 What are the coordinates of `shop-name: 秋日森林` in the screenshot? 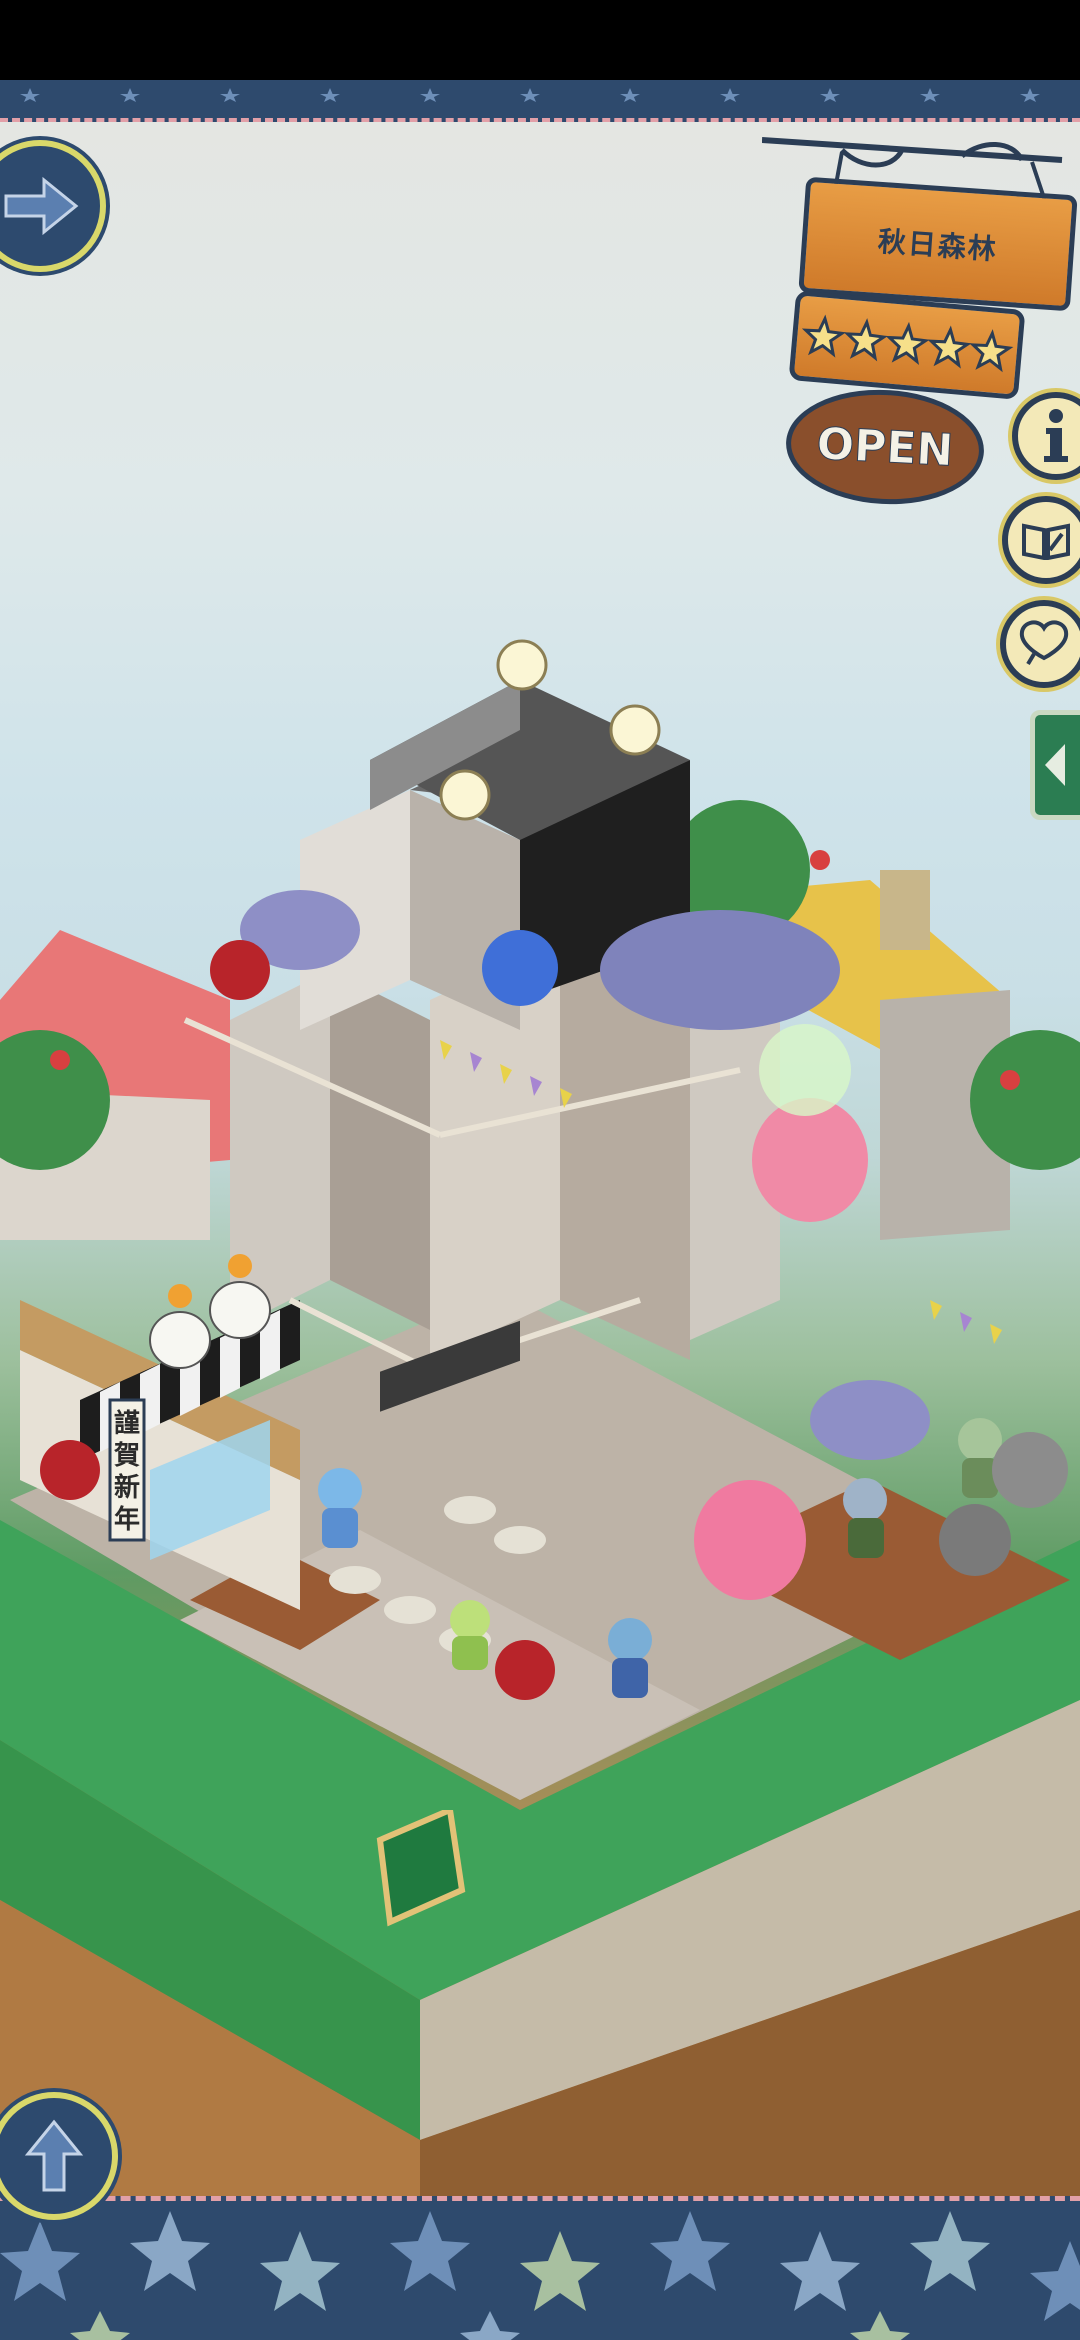 It's located at (937, 245).